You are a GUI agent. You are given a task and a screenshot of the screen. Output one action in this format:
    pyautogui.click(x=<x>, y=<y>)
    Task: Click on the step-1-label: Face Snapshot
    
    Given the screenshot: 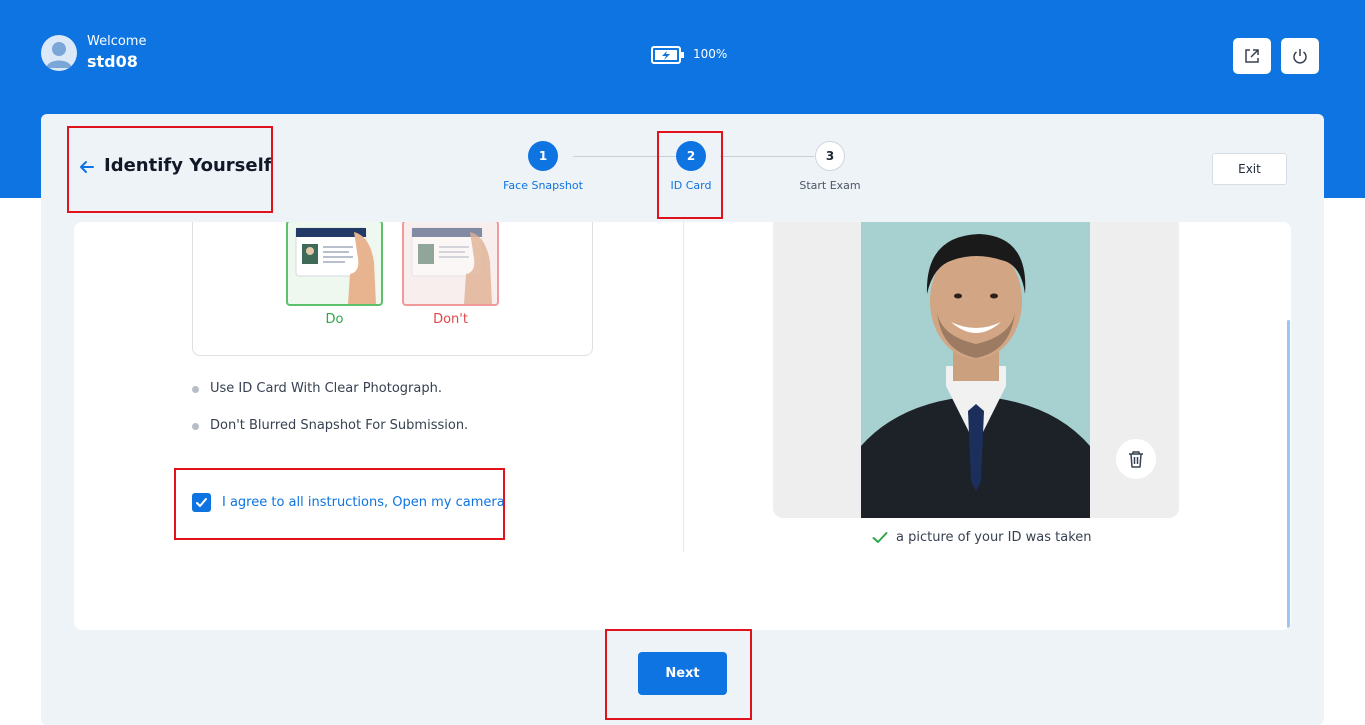 What is the action you would take?
    pyautogui.click(x=543, y=185)
    